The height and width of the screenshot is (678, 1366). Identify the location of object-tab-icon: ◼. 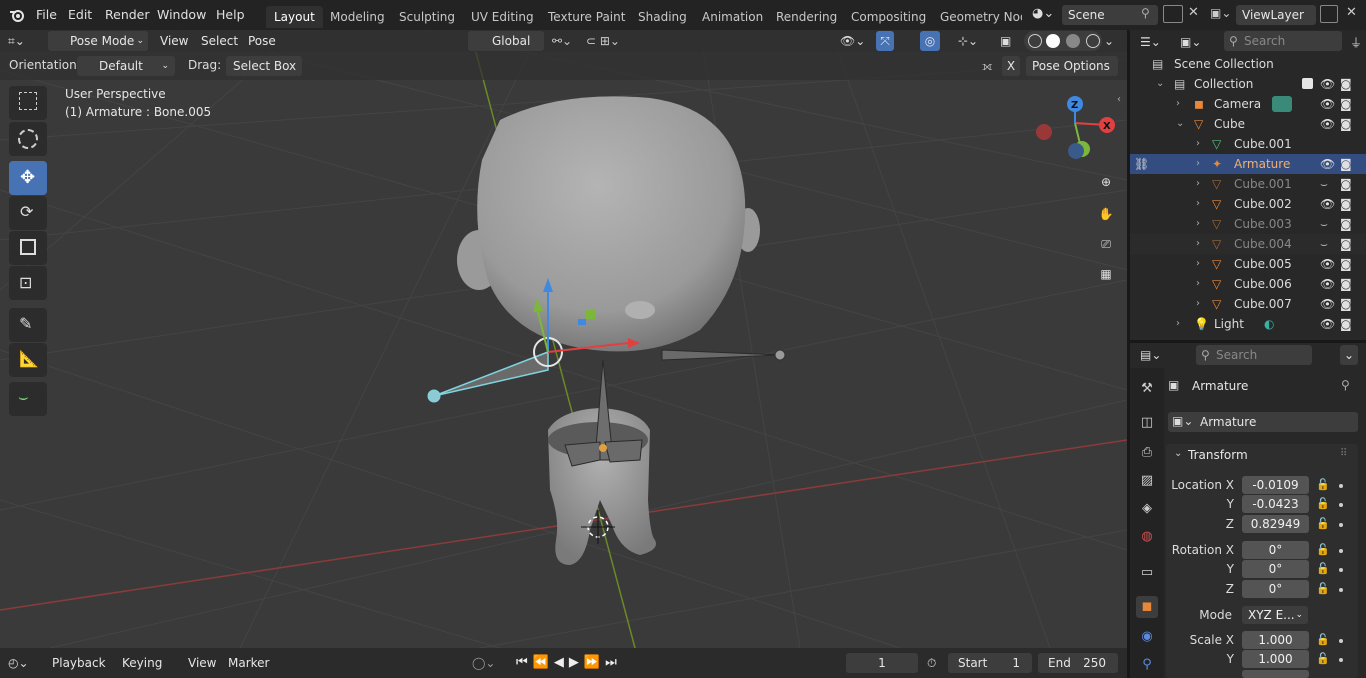
(1147, 607).